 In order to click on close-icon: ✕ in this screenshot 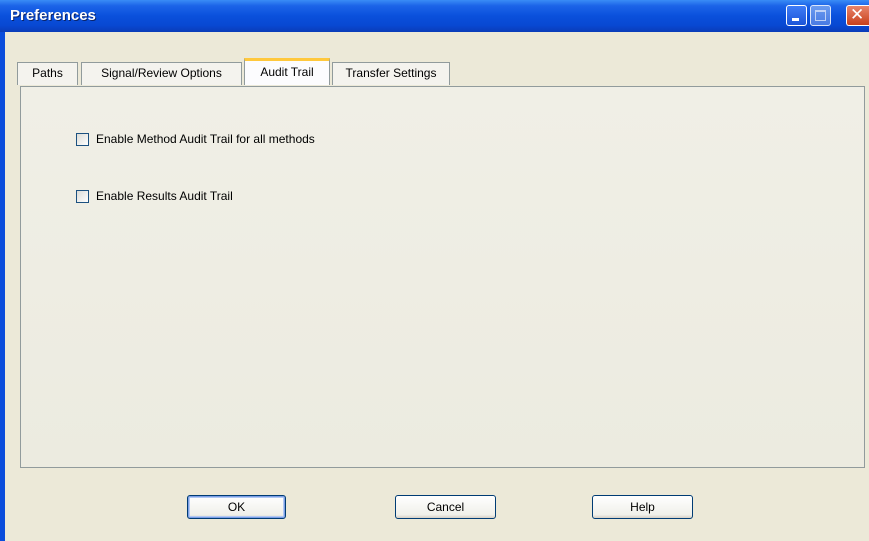, I will do `click(857, 15)`.